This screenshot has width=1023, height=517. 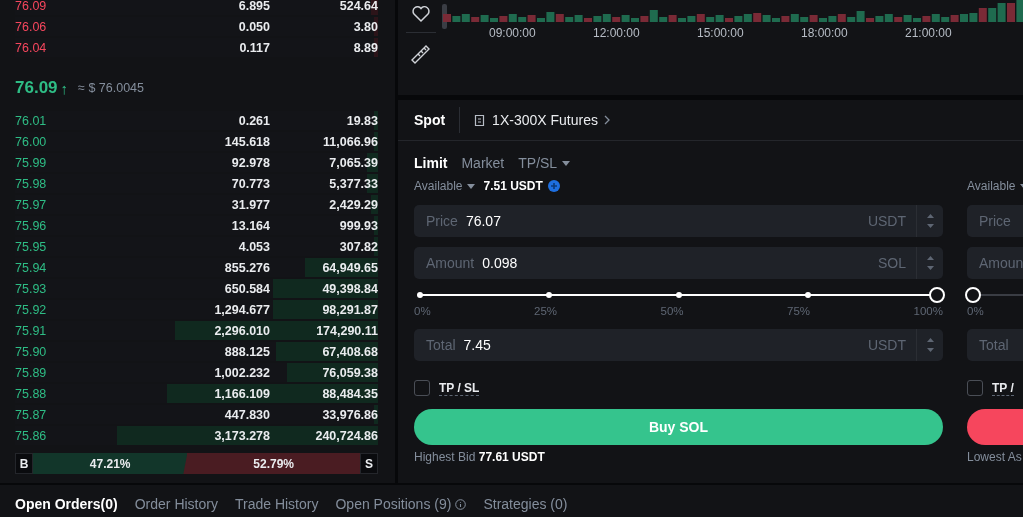 I want to click on ruler-icon, so click(x=420, y=54).